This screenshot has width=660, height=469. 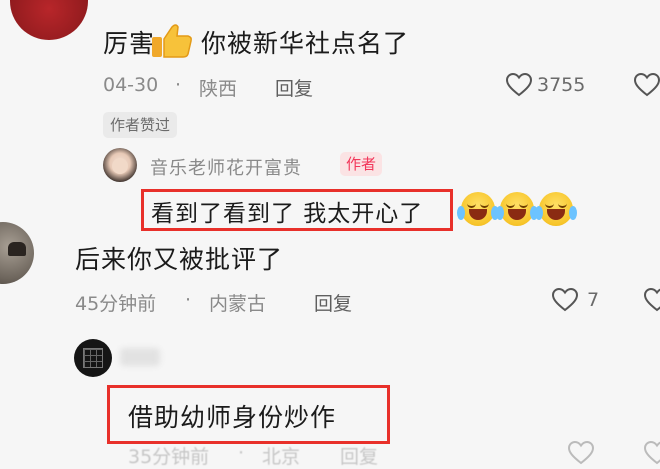 I want to click on blurred-username, so click(x=140, y=357).